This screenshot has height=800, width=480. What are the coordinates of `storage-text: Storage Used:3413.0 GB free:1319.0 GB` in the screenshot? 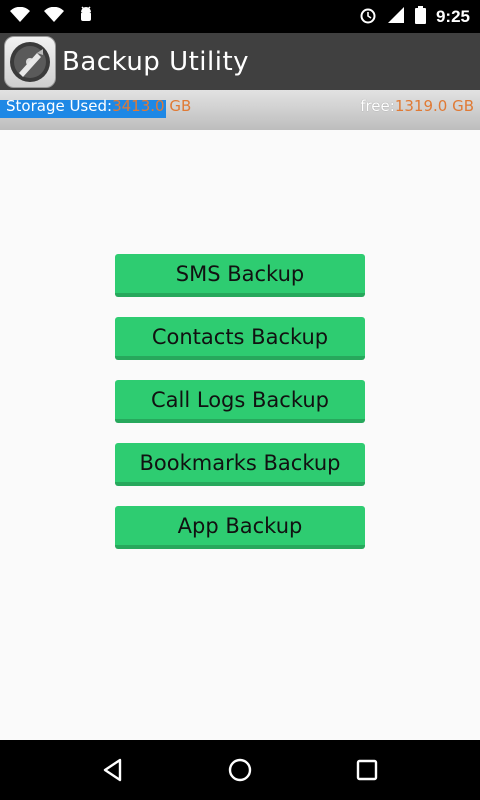 It's located at (240, 106).